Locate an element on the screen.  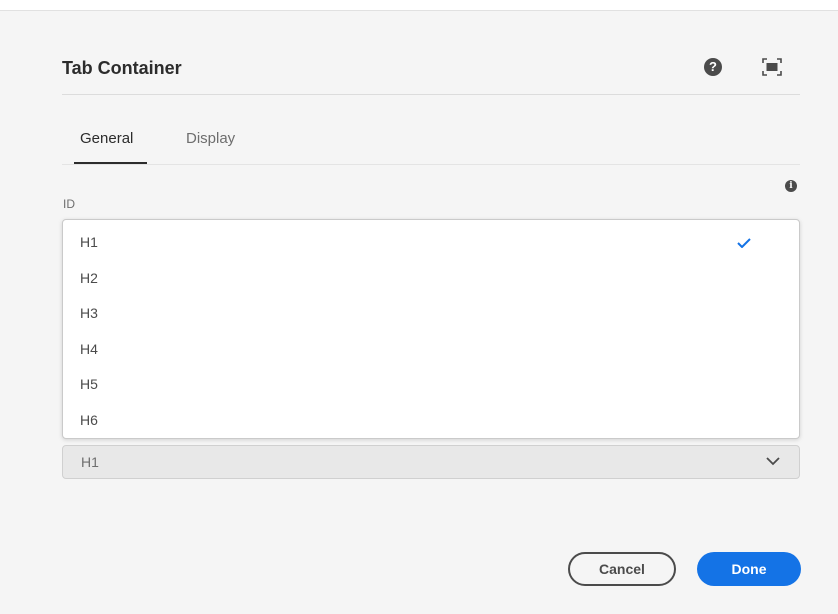
chevron-down-icon is located at coordinates (773, 461).